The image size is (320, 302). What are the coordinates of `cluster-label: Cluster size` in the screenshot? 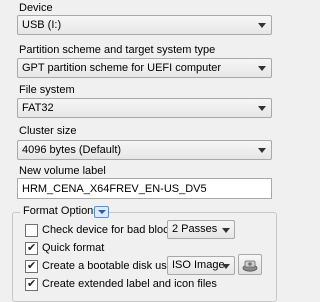 It's located at (48, 131).